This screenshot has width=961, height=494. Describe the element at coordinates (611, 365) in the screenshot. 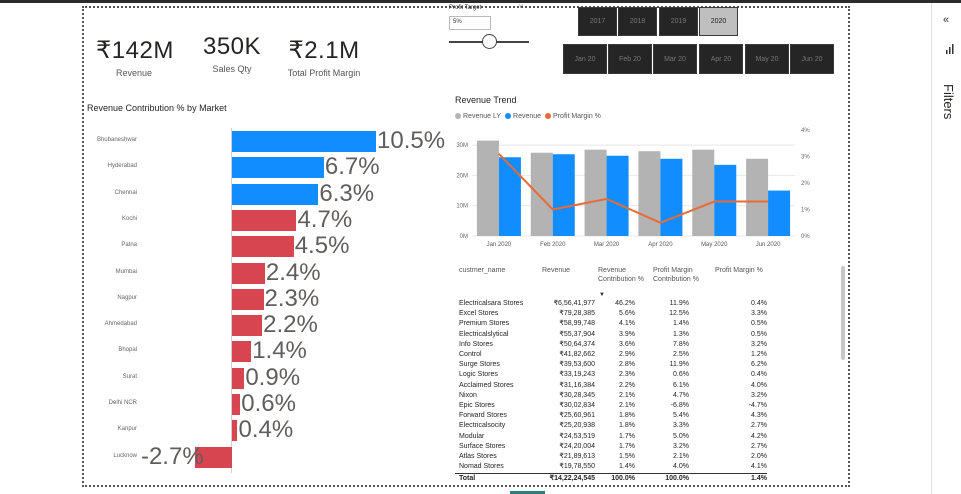

I see `table-row: Surge Stores ₹39,53,600 2.8% 11.9% 6.2%` at that location.